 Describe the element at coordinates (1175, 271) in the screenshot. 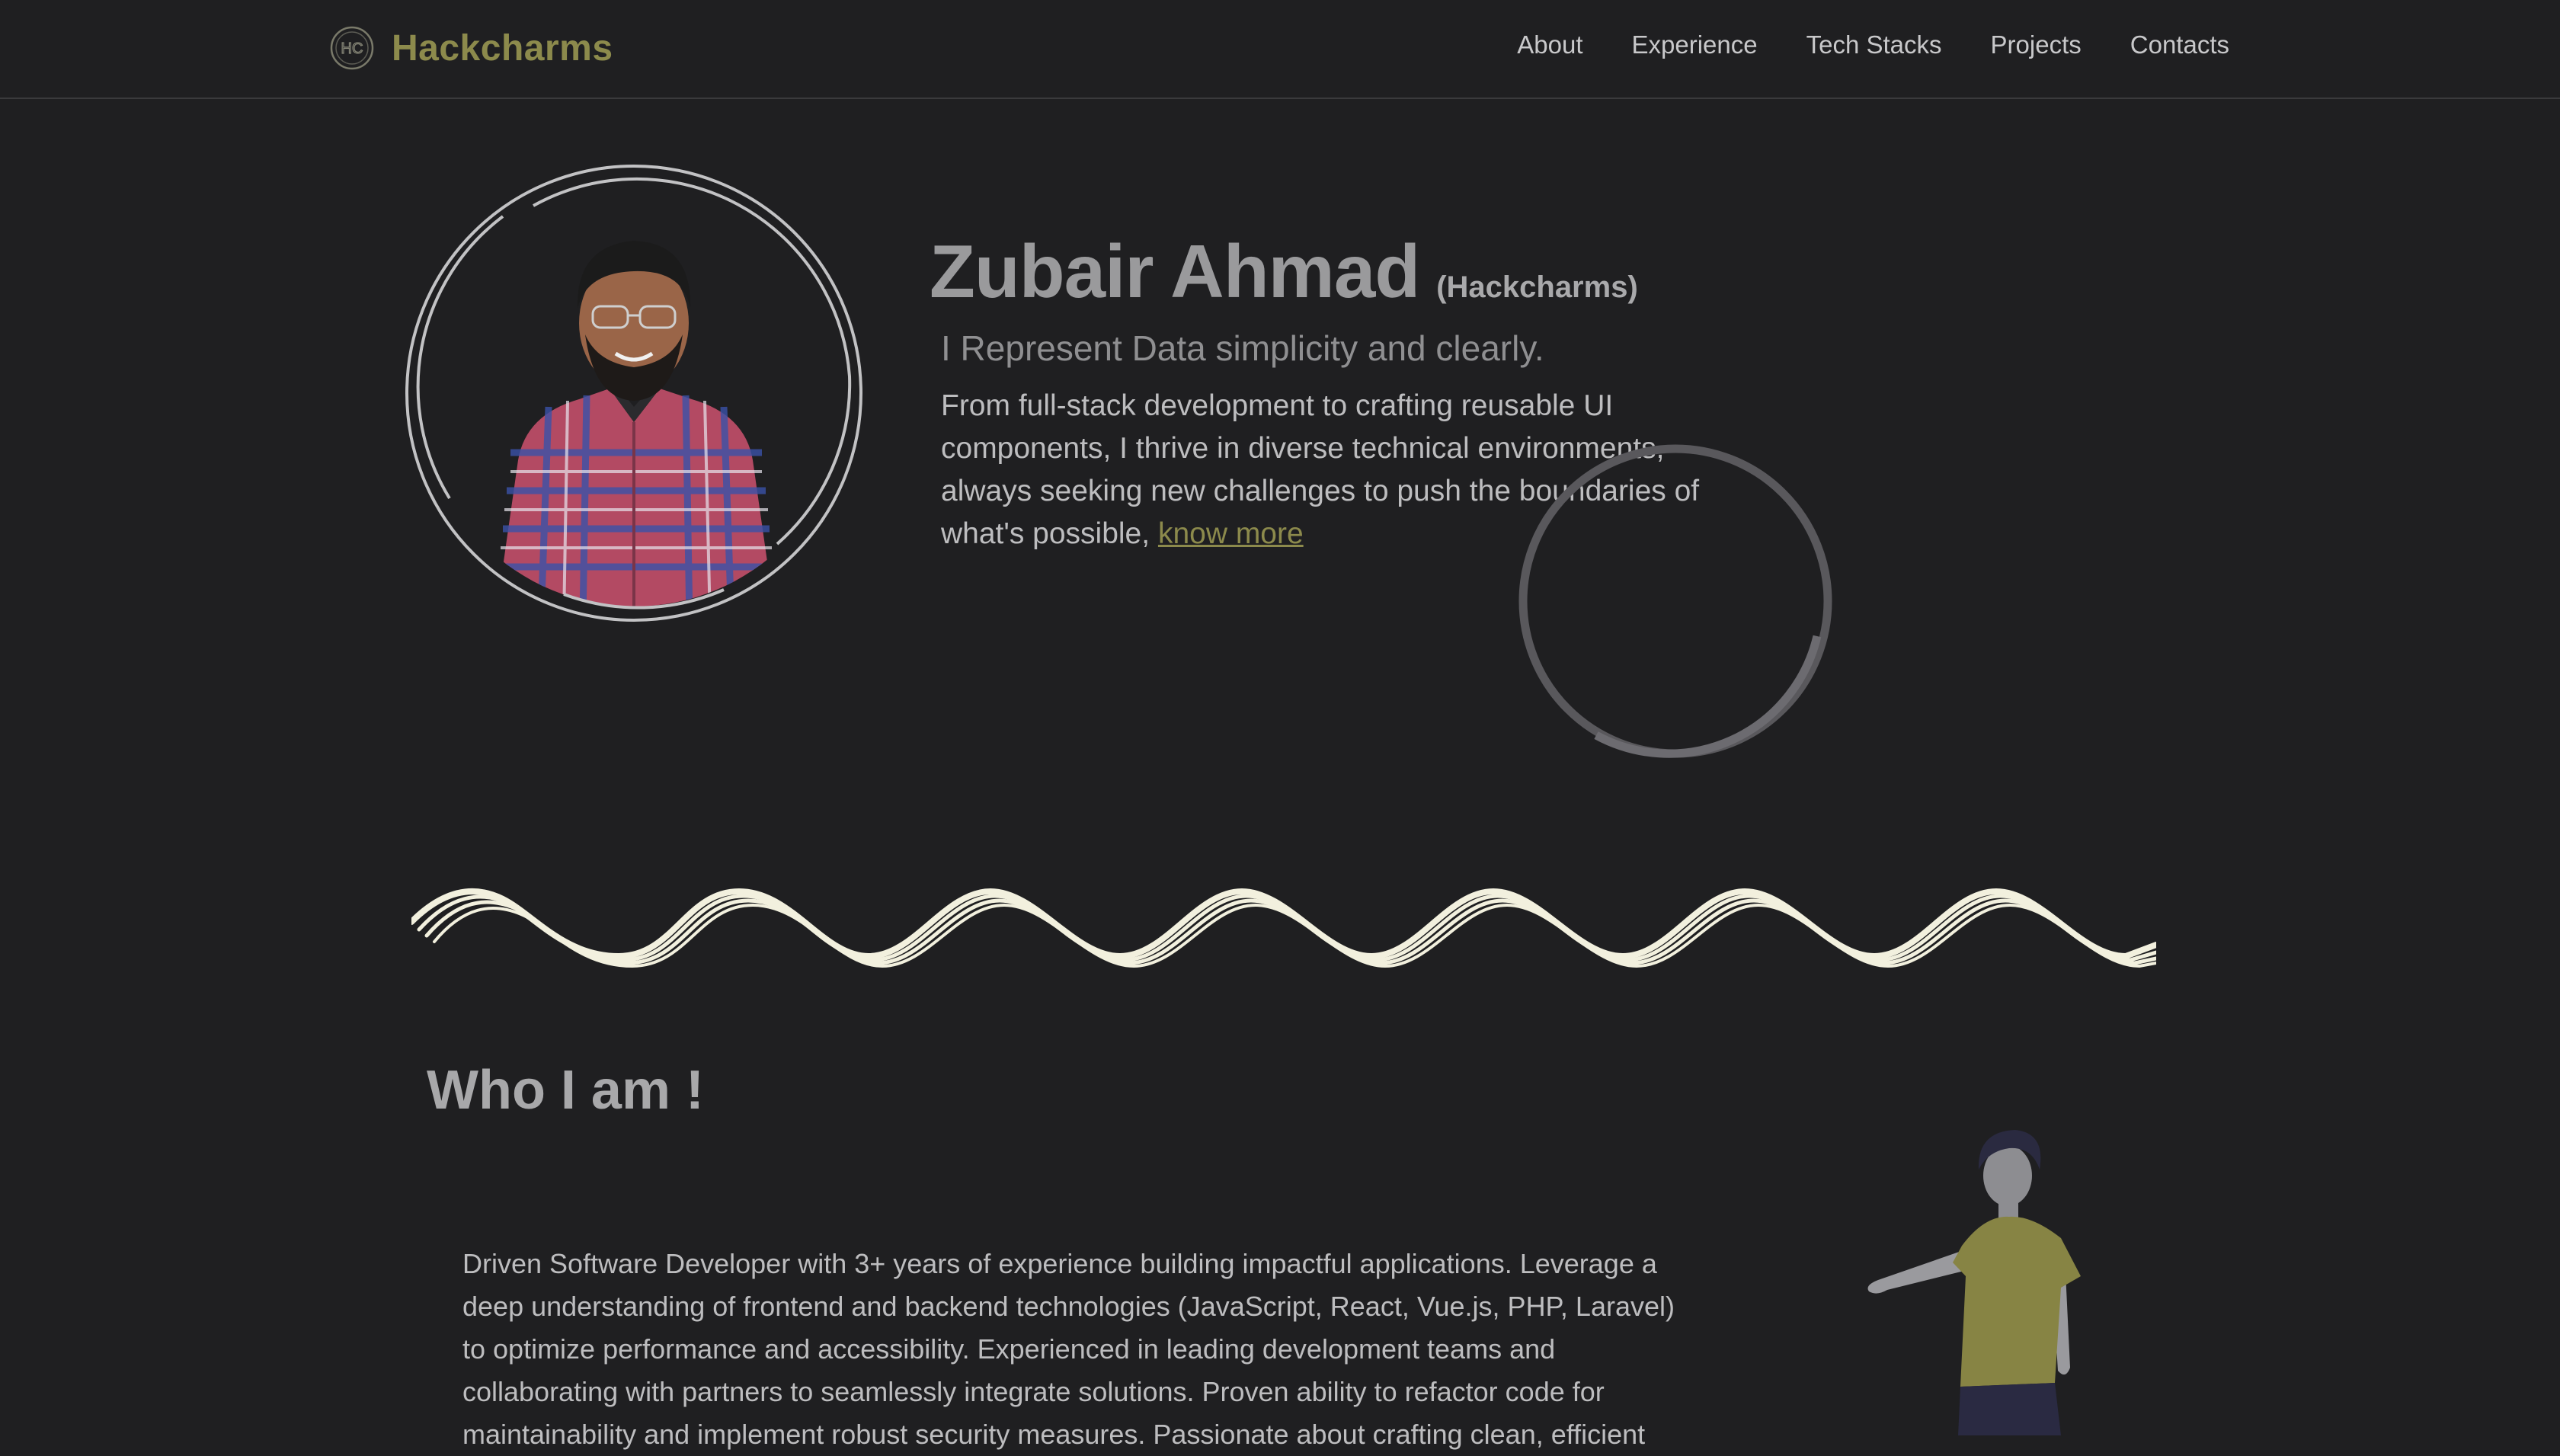

I see `hero-name-text: Zubair Ahmad` at that location.